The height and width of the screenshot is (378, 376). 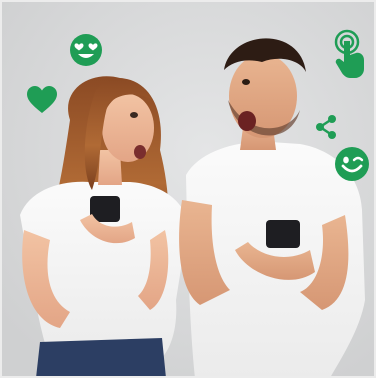 What do you see at coordinates (326, 127) in the screenshot?
I see `share-icon` at bounding box center [326, 127].